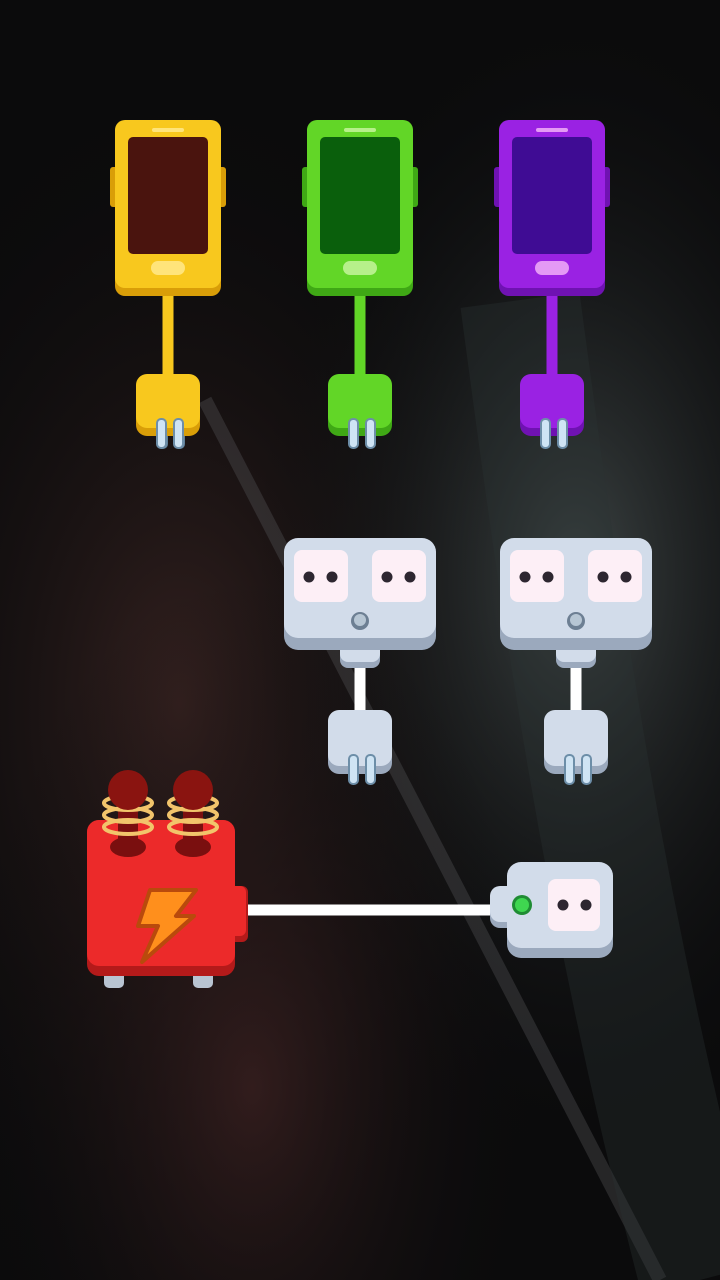  I want to click on powered-socket, so click(551, 910).